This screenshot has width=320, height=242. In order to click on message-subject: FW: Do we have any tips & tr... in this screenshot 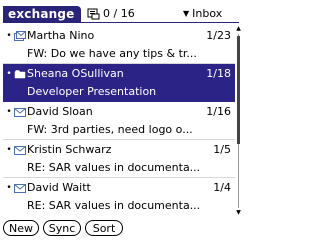, I will do `click(112, 53)`.